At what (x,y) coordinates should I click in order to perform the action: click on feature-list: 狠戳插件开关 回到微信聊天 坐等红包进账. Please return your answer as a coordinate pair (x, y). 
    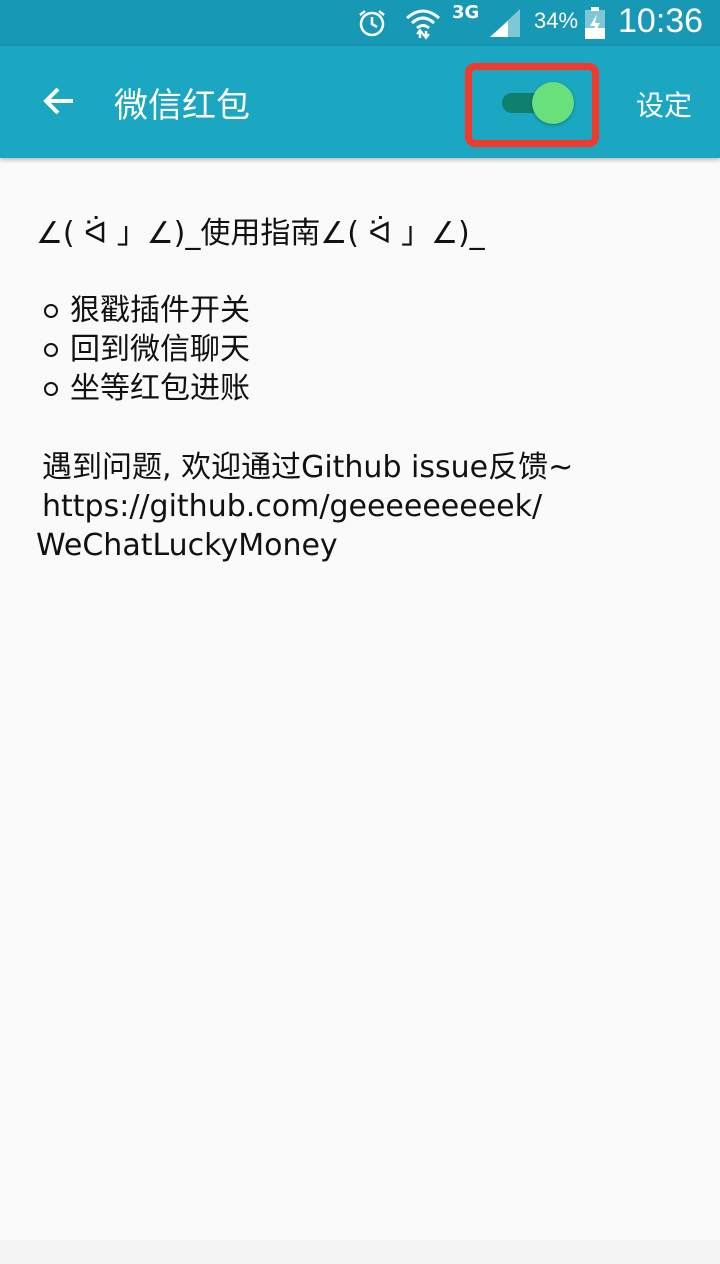
    Looking at the image, I should click on (356, 349).